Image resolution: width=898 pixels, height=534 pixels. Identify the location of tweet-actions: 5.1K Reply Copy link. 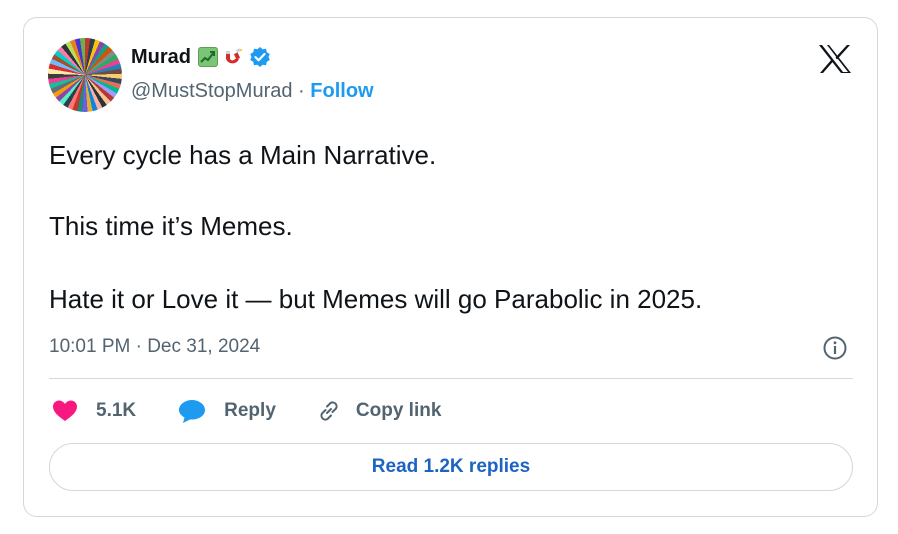
(246, 411).